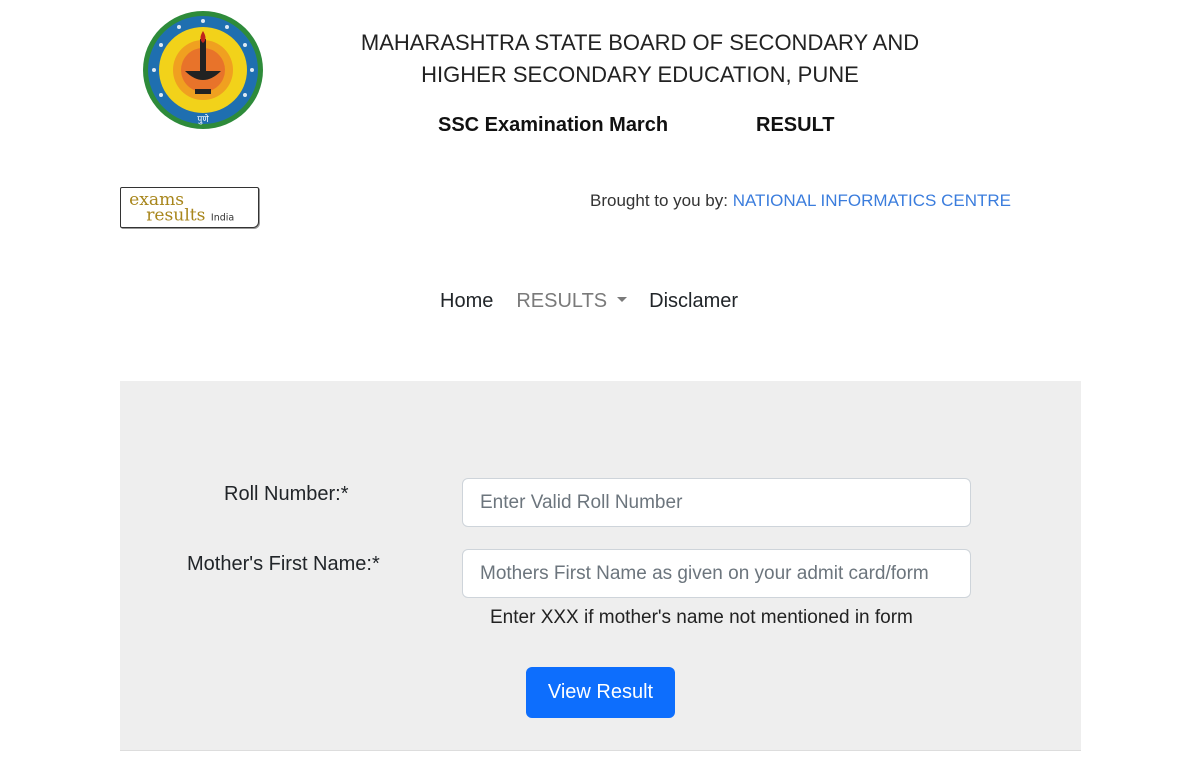 The width and height of the screenshot is (1200, 768). I want to click on nic-link: NATIONAL INFORMATICS CENTRE, so click(872, 200).